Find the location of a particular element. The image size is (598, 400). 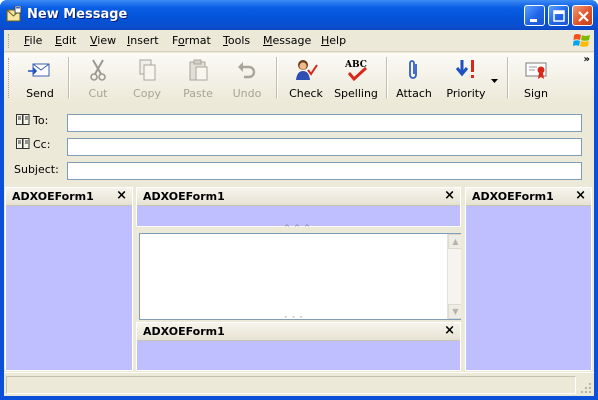

maximize-button is located at coordinates (558, 15).